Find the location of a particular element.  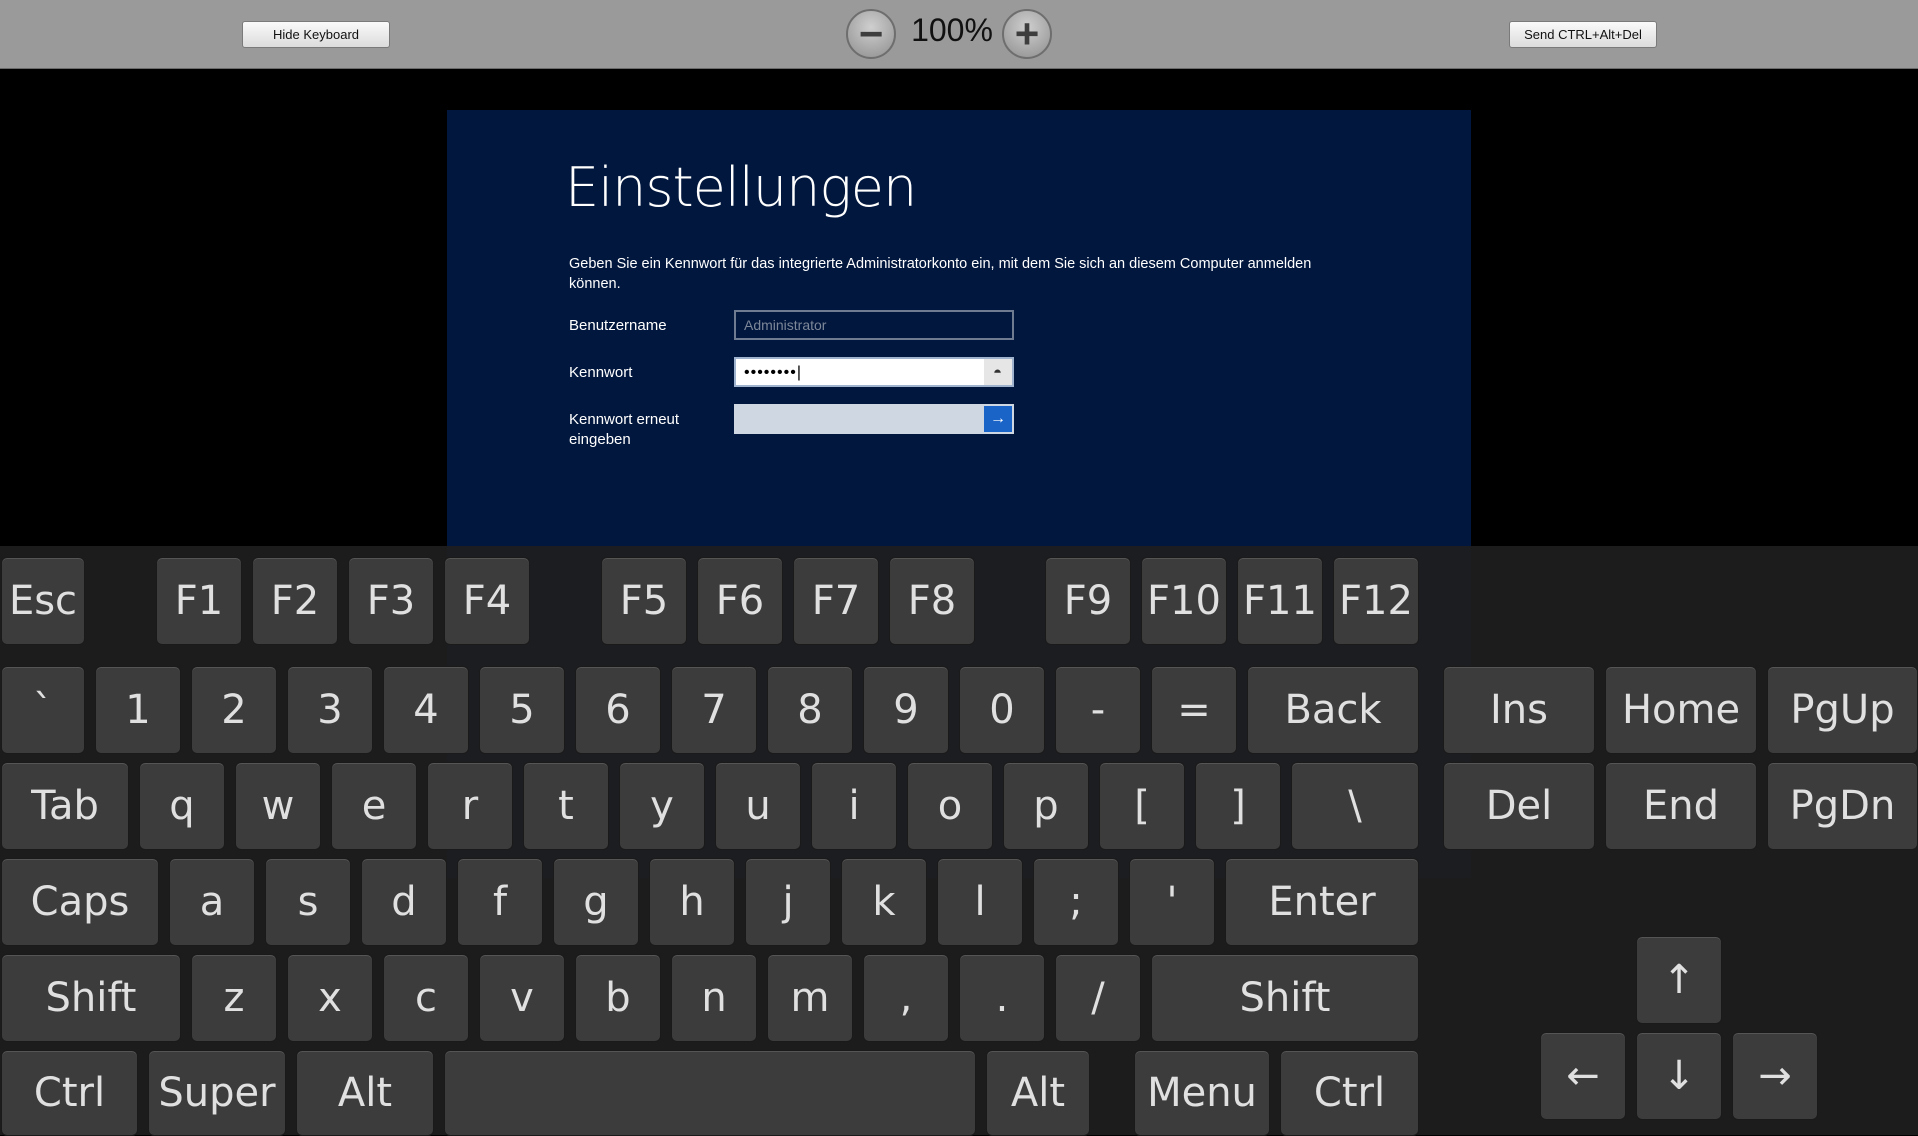

key-arrow-down: ↓ is located at coordinates (1679, 1076).